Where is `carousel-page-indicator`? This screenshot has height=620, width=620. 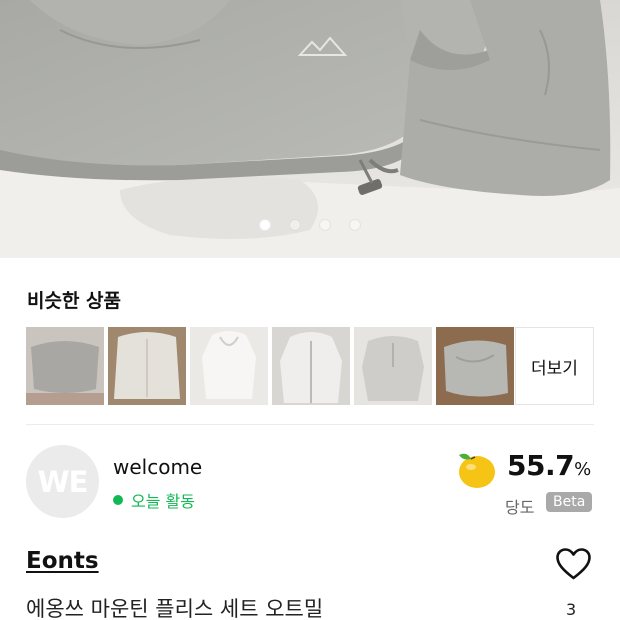 carousel-page-indicator is located at coordinates (310, 225).